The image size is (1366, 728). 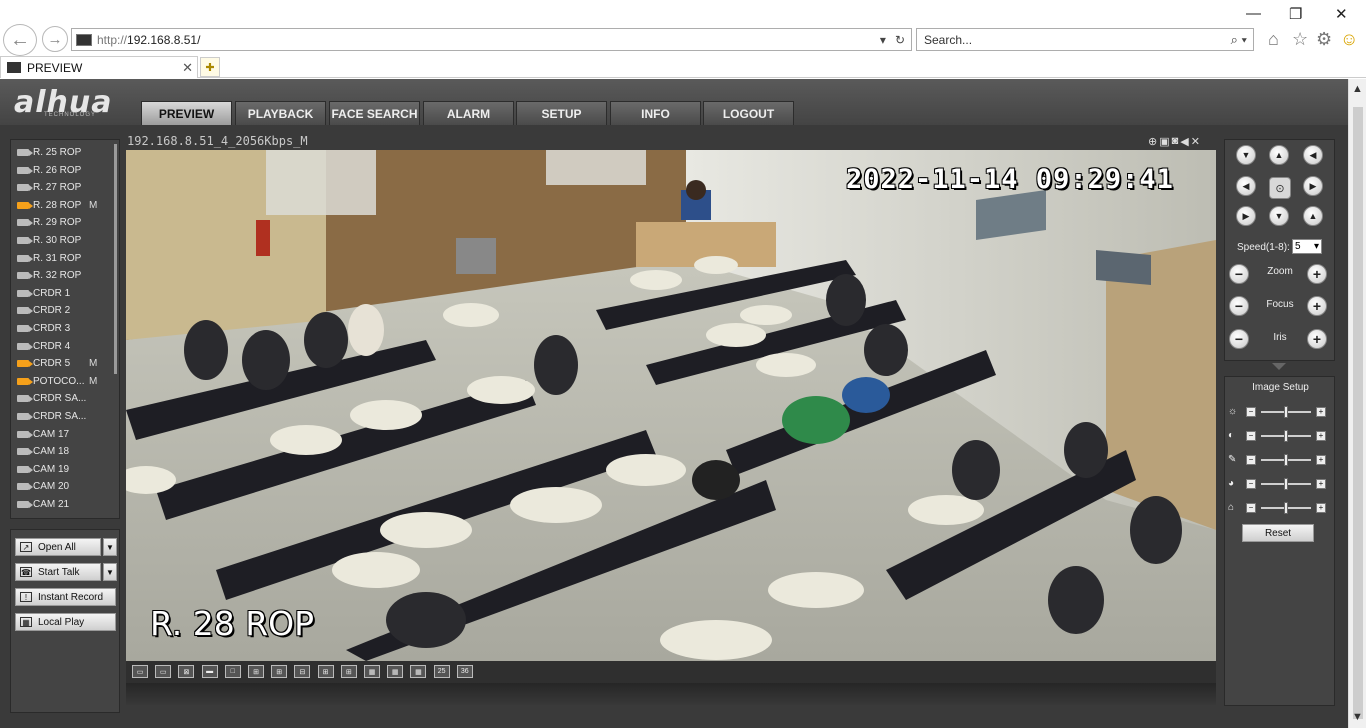 I want to click on camera-list-item: CAM 19, so click(x=43, y=469).